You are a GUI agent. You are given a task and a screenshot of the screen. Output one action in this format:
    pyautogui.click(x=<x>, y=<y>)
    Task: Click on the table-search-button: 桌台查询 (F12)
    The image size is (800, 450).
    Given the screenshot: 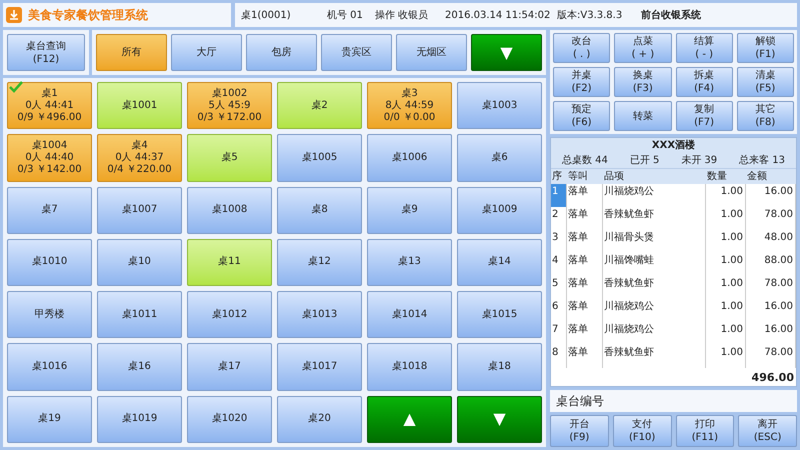 What is the action you would take?
    pyautogui.click(x=46, y=52)
    